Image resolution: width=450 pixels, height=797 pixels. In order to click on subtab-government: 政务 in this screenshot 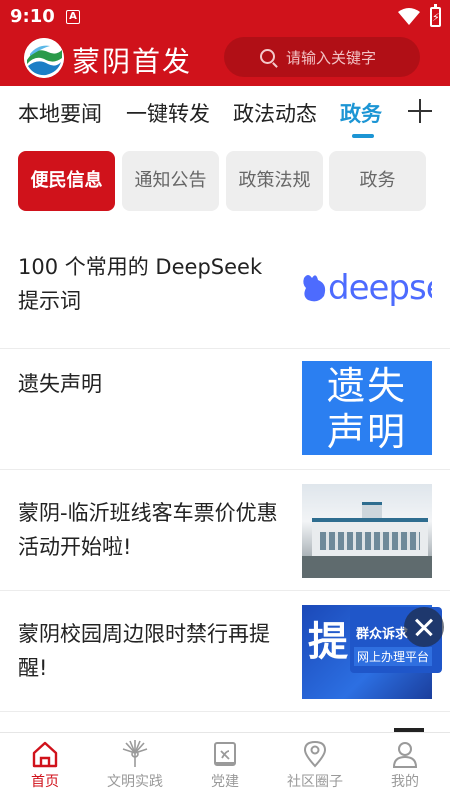, I will do `click(377, 181)`.